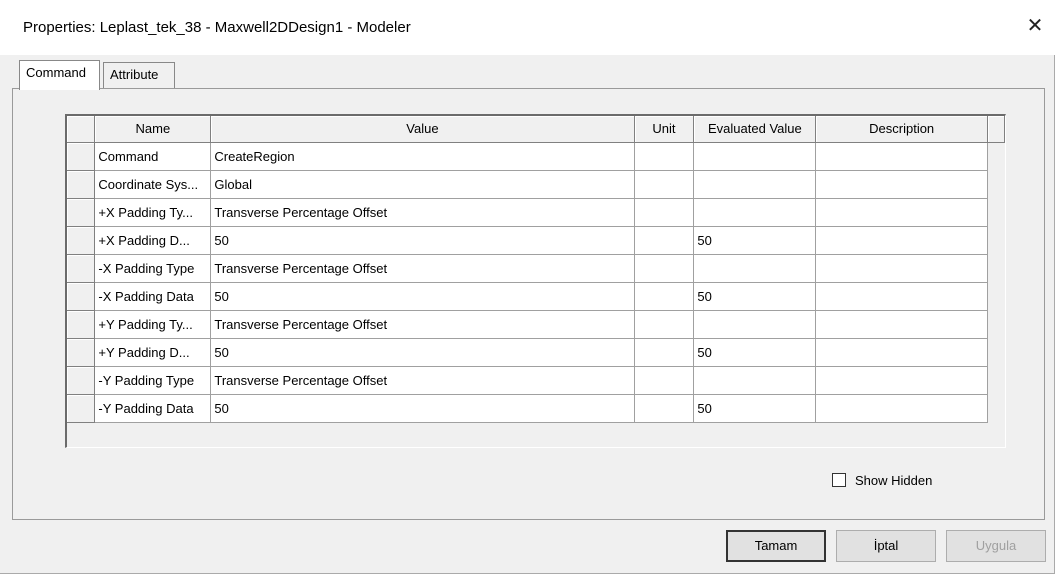  What do you see at coordinates (422, 184) in the screenshot?
I see `cell-value: Global` at bounding box center [422, 184].